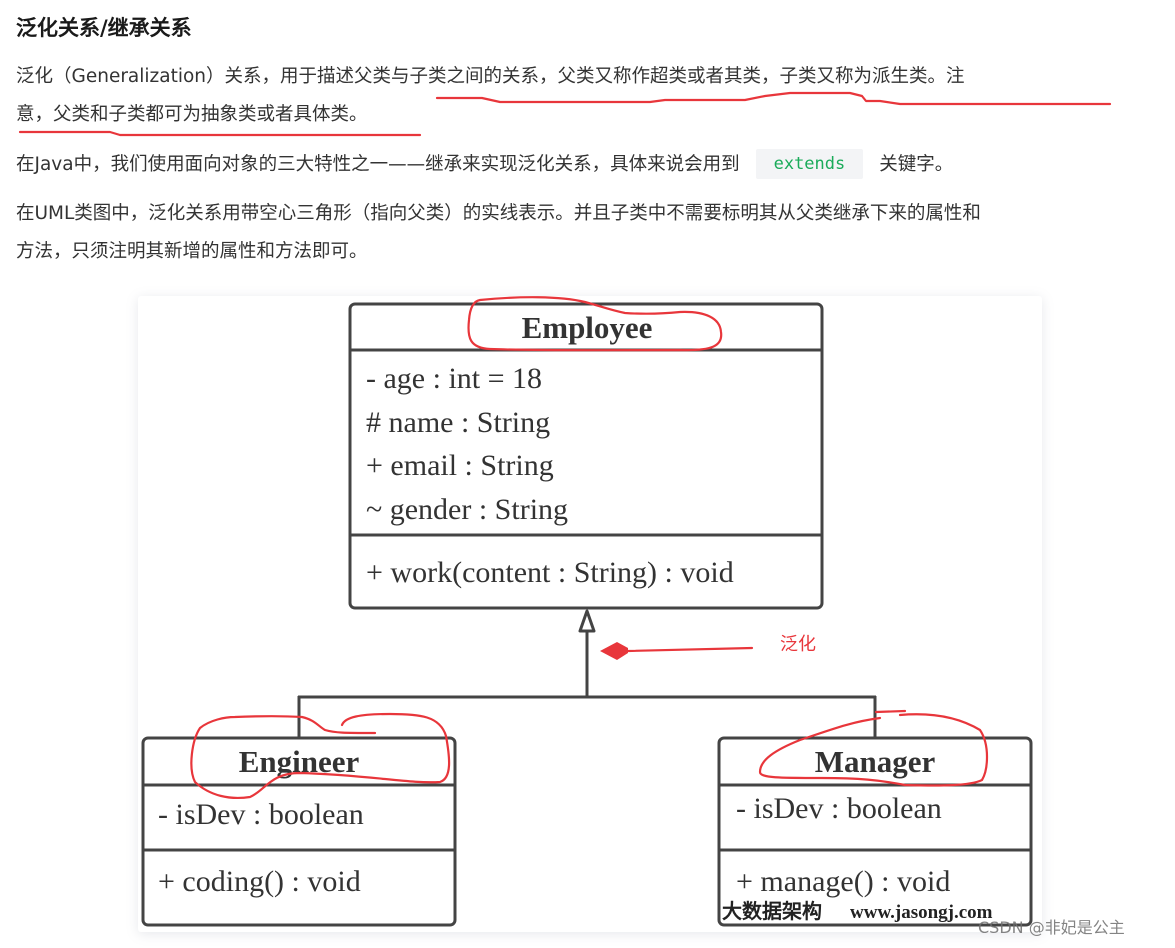 The width and height of the screenshot is (1175, 948). What do you see at coordinates (843, 881) in the screenshot?
I see `manager-method: + manage() : void` at bounding box center [843, 881].